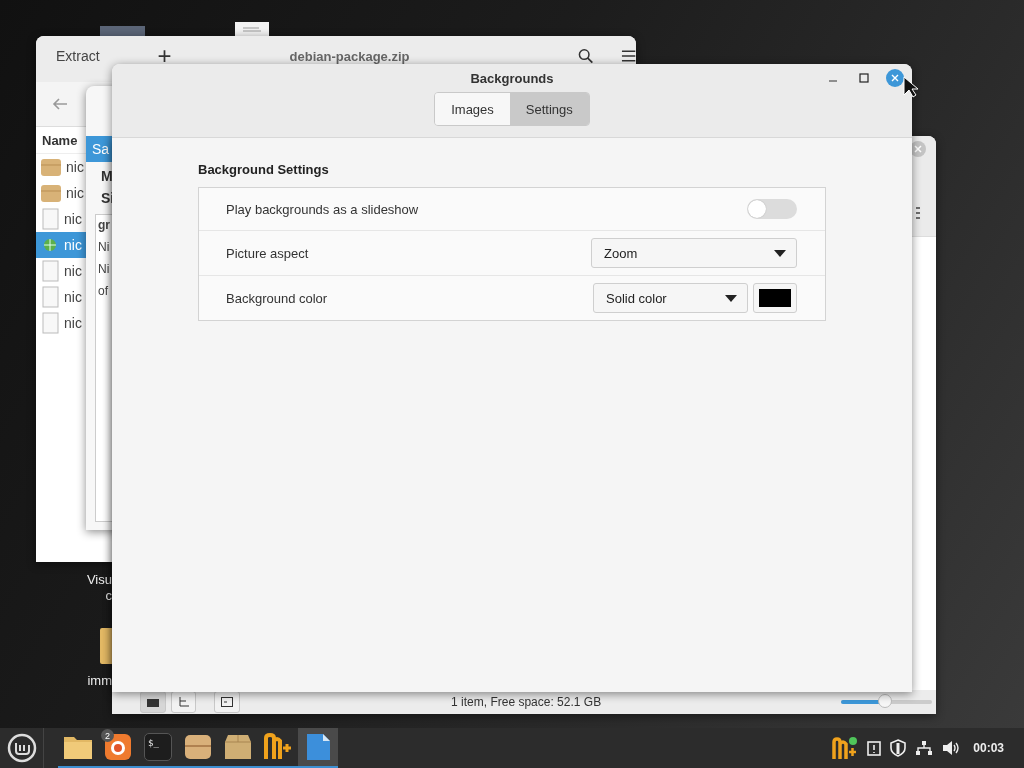  I want to click on setting-label: Picture aspect, so click(268, 253).